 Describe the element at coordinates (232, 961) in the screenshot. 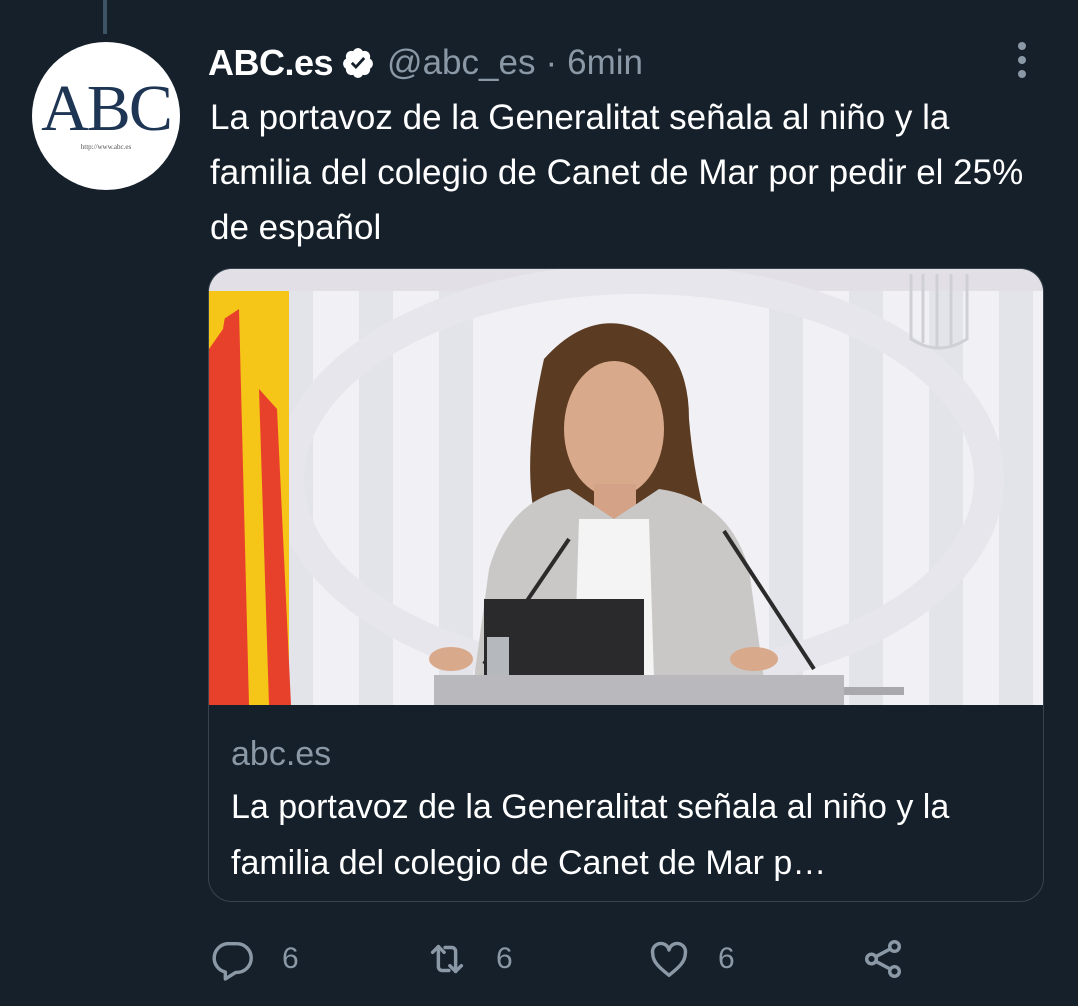

I see `reply-icon` at that location.